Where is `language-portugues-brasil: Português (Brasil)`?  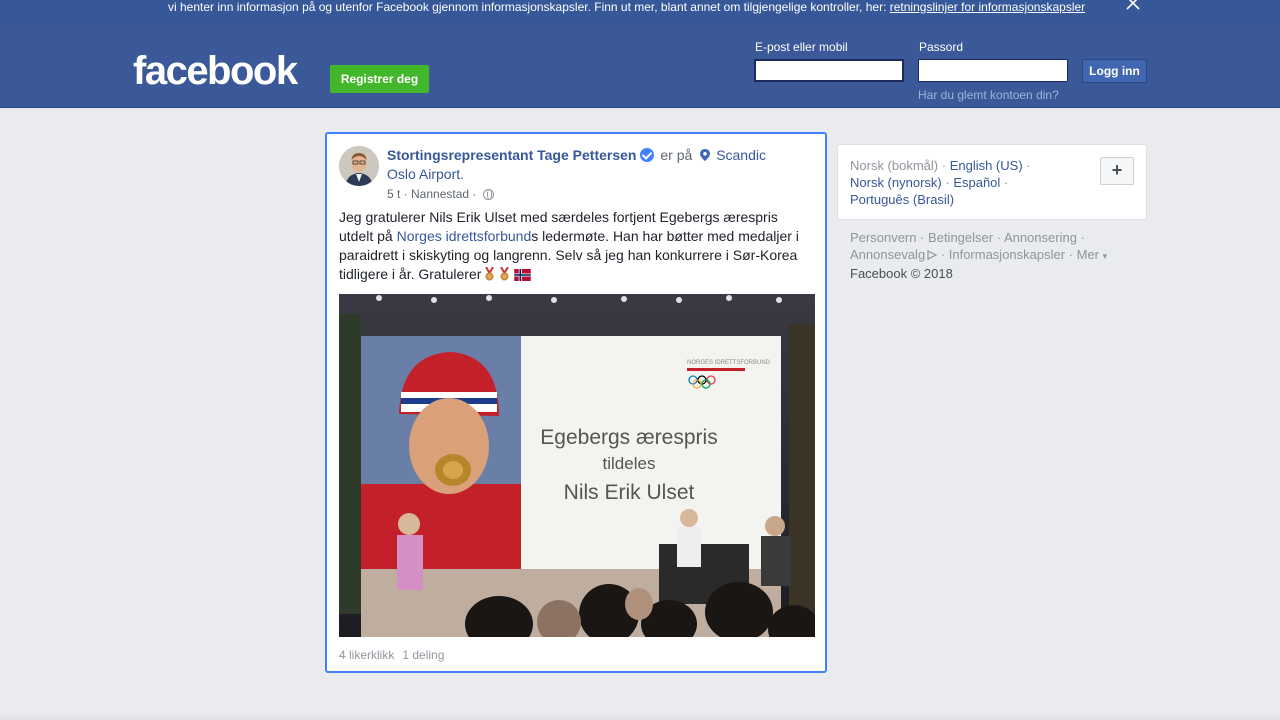 language-portugues-brasil: Português (Brasil) is located at coordinates (902, 199).